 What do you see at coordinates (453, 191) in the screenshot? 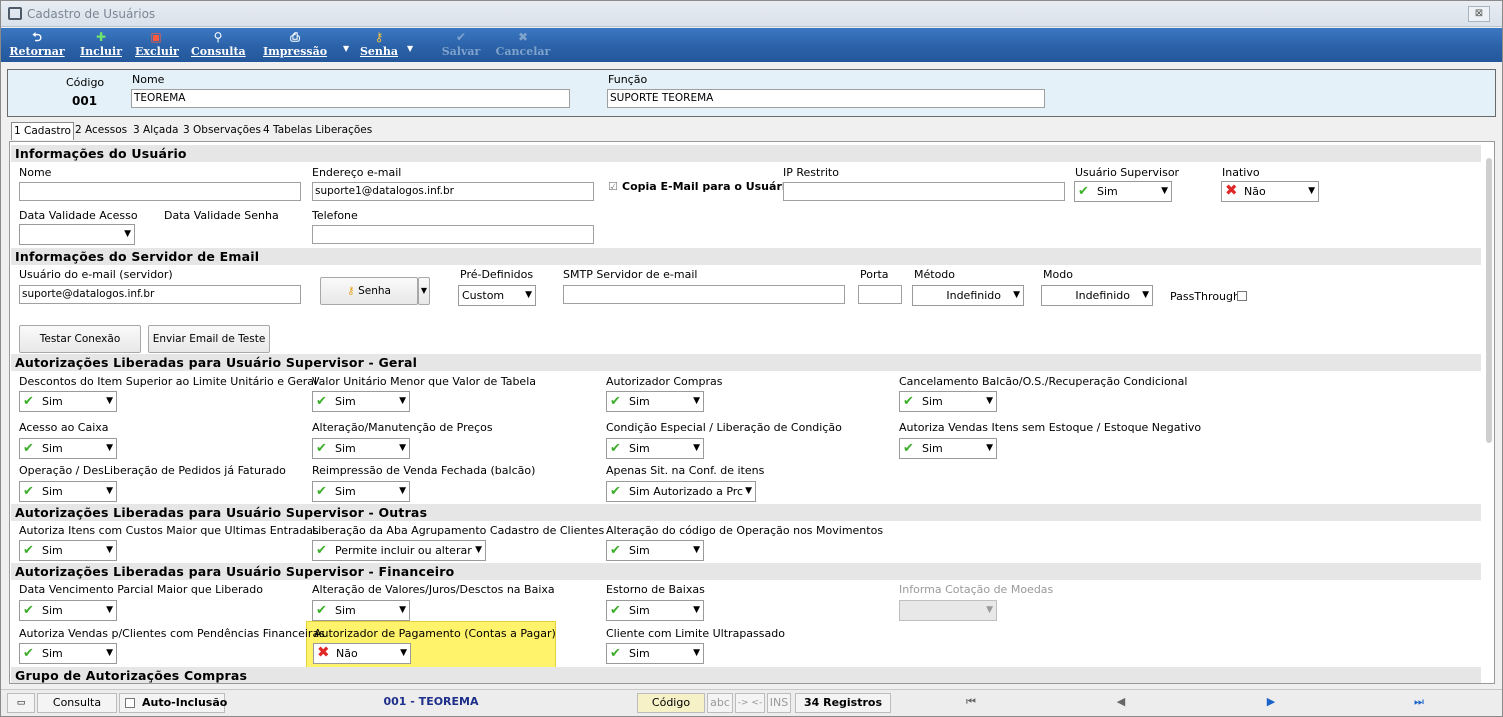
I see `email-input: suporte1@datalogos.inf.br` at bounding box center [453, 191].